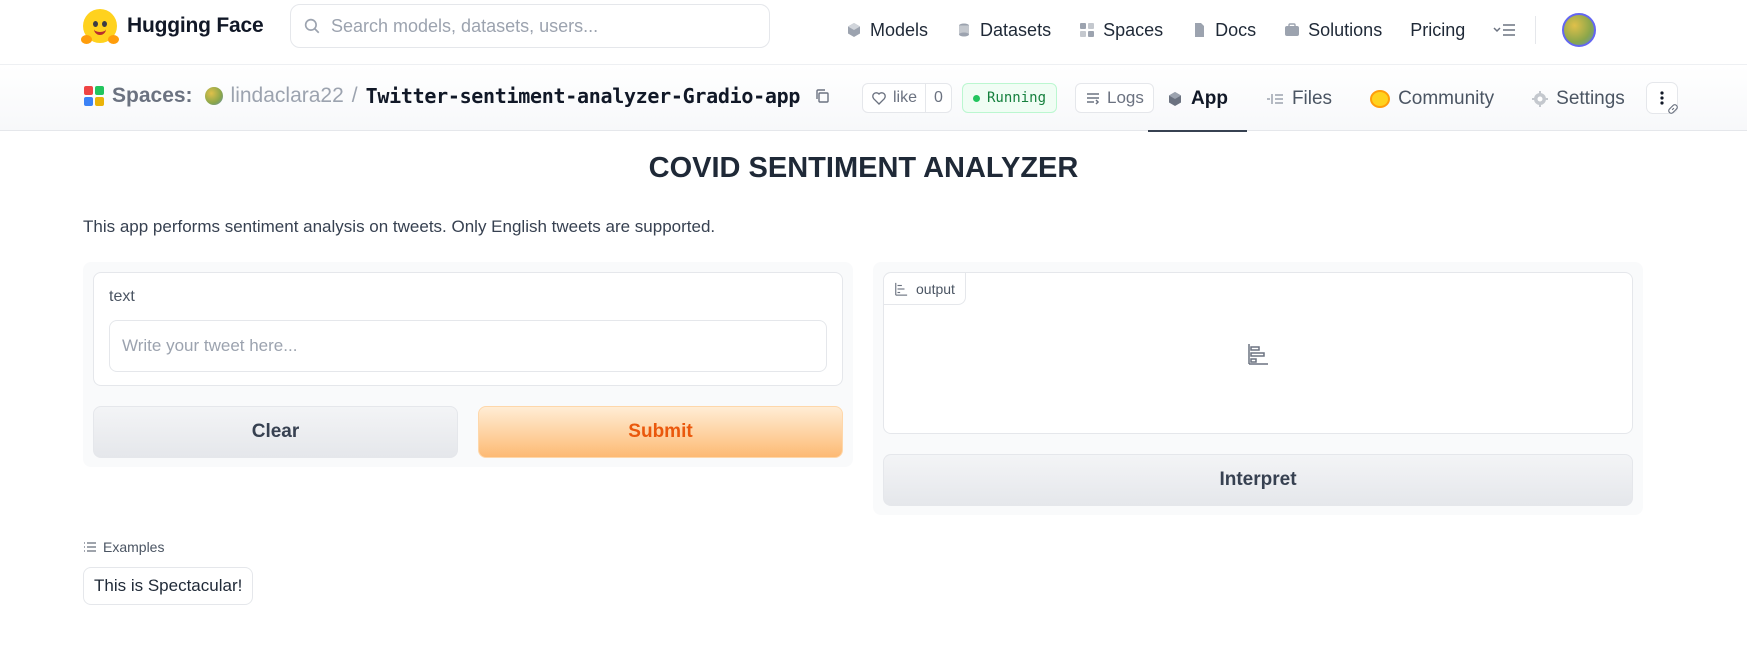 This screenshot has height=657, width=1747. Describe the element at coordinates (1579, 30) in the screenshot. I see `user-avatar` at that location.